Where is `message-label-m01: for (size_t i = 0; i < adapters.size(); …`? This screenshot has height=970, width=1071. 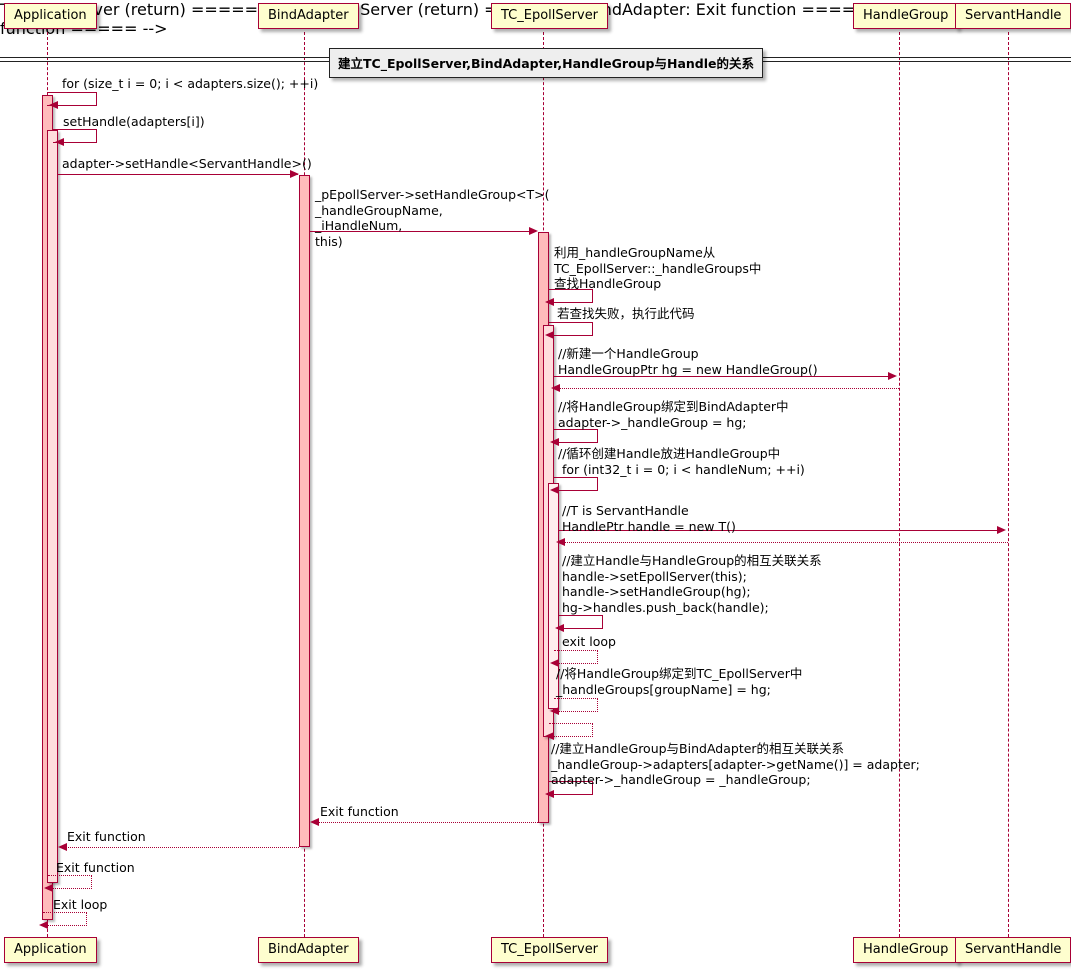 message-label-m01: for (size_t i = 0; i < adapters.size(); … is located at coordinates (190, 83).